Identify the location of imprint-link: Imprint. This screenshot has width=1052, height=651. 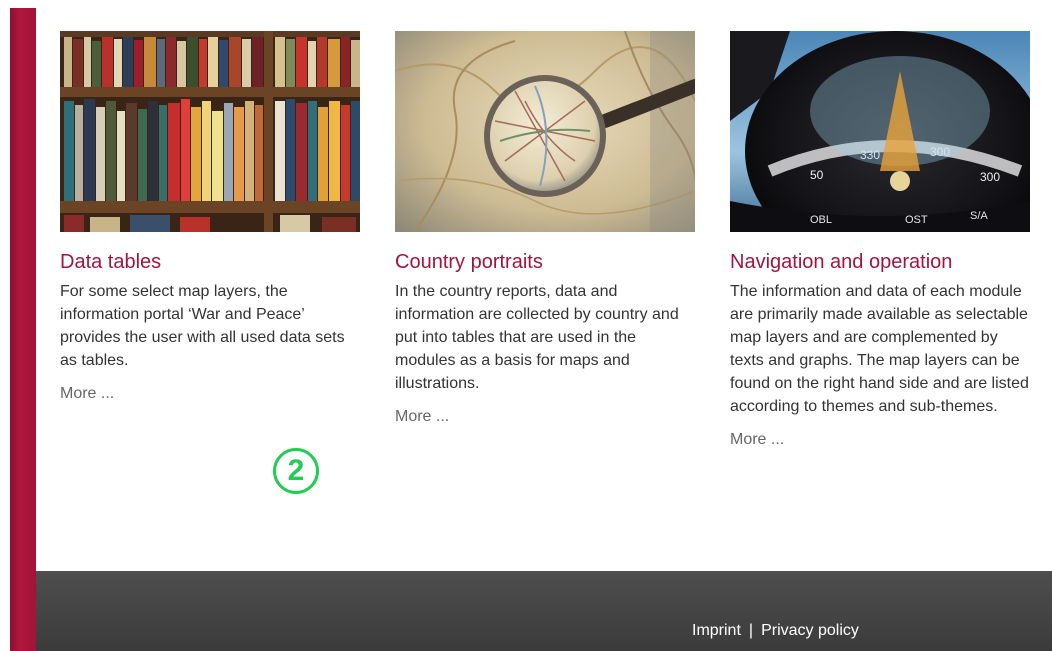
(716, 630).